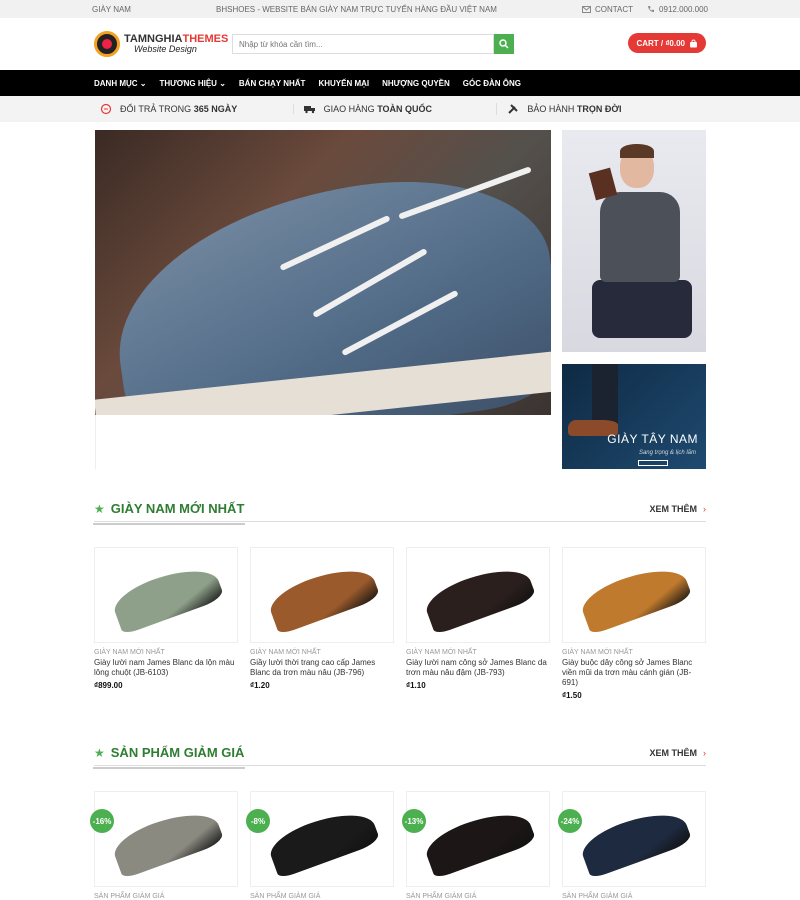 This screenshot has width=800, height=900. I want to click on contact-label: CONTACT, so click(614, 9).